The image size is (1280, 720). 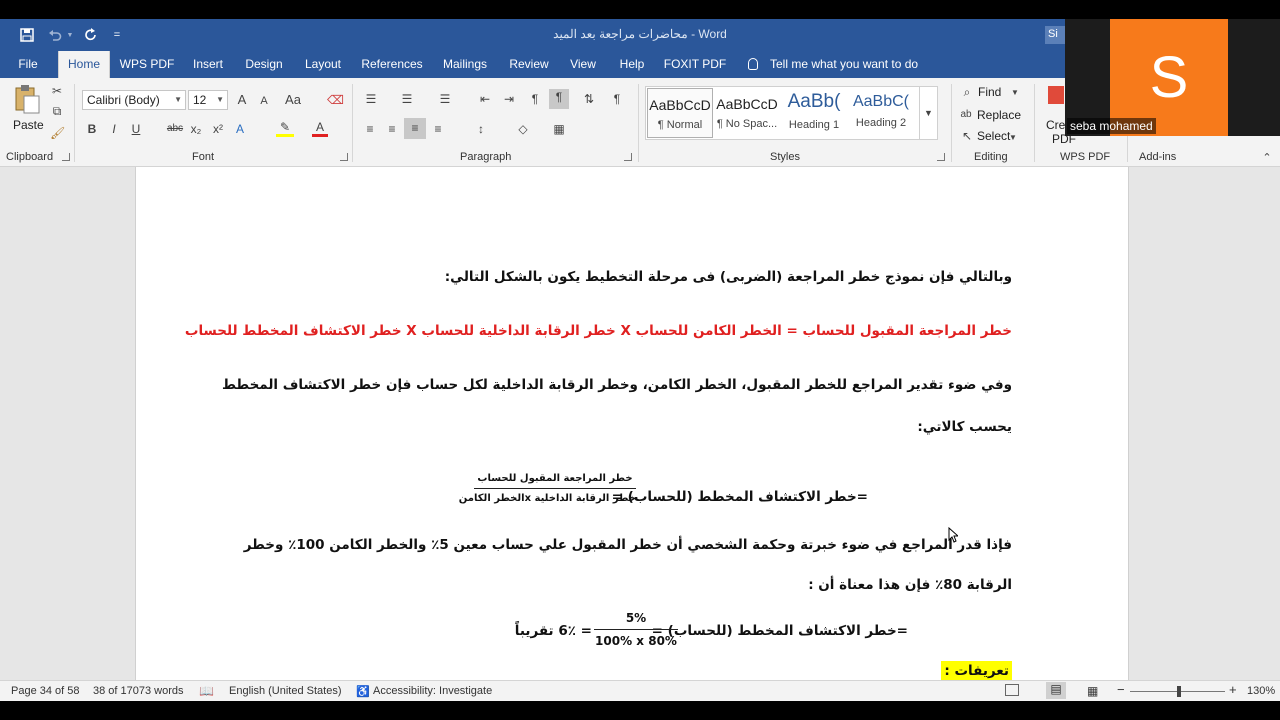 I want to click on font-size-dropdown: 12 ▼, so click(x=208, y=100).